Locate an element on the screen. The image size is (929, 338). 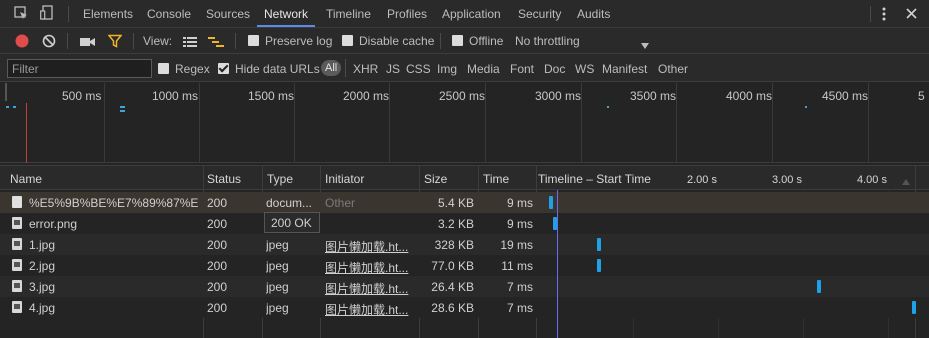
throttling-select: No throttling is located at coordinates (547, 41).